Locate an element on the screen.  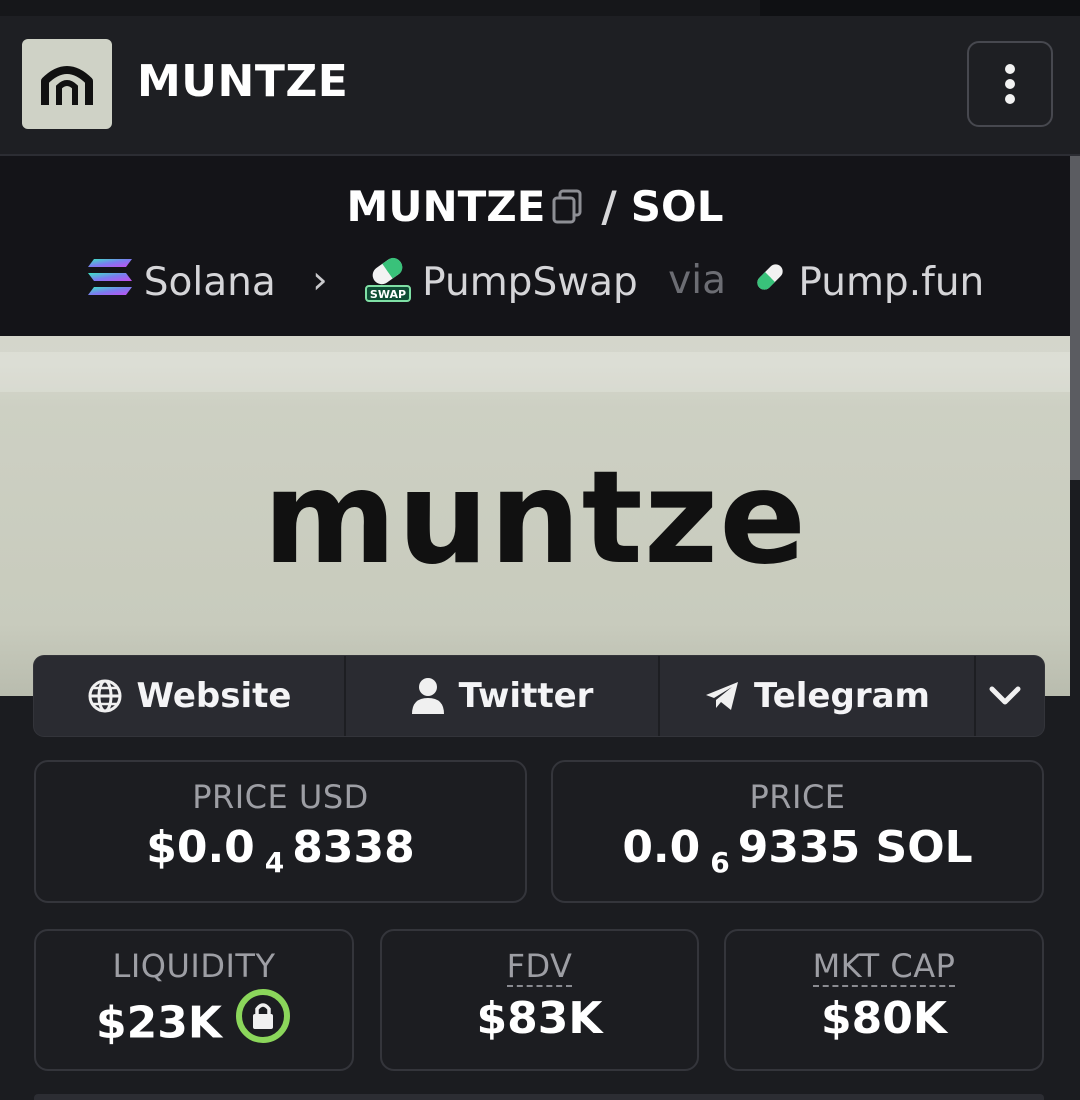
dex-link: SWAP PumpSwap is located at coordinates (501, 282).